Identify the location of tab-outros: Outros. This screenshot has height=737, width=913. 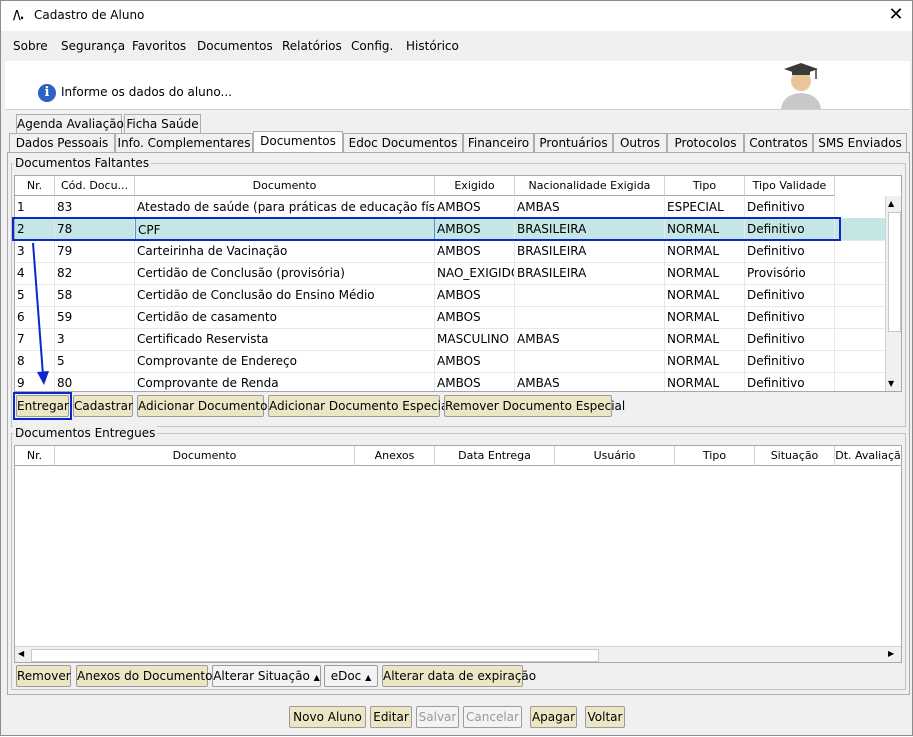
(640, 142).